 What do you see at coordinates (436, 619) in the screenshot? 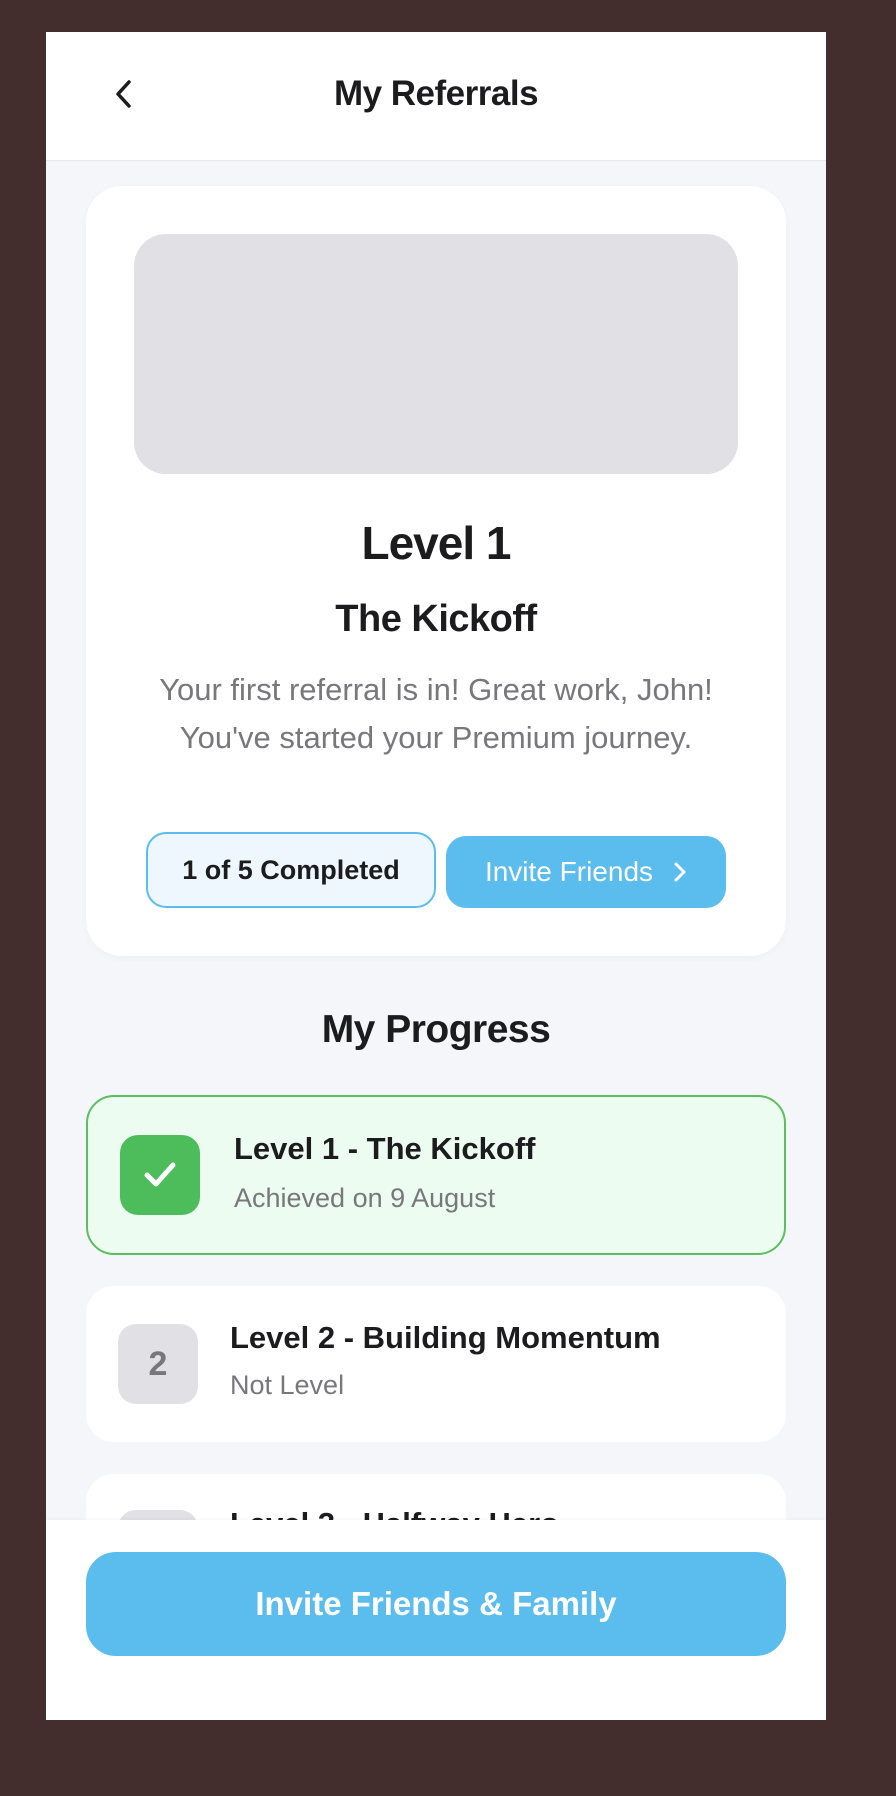
I see `current-level-name: The Kickoff` at bounding box center [436, 619].